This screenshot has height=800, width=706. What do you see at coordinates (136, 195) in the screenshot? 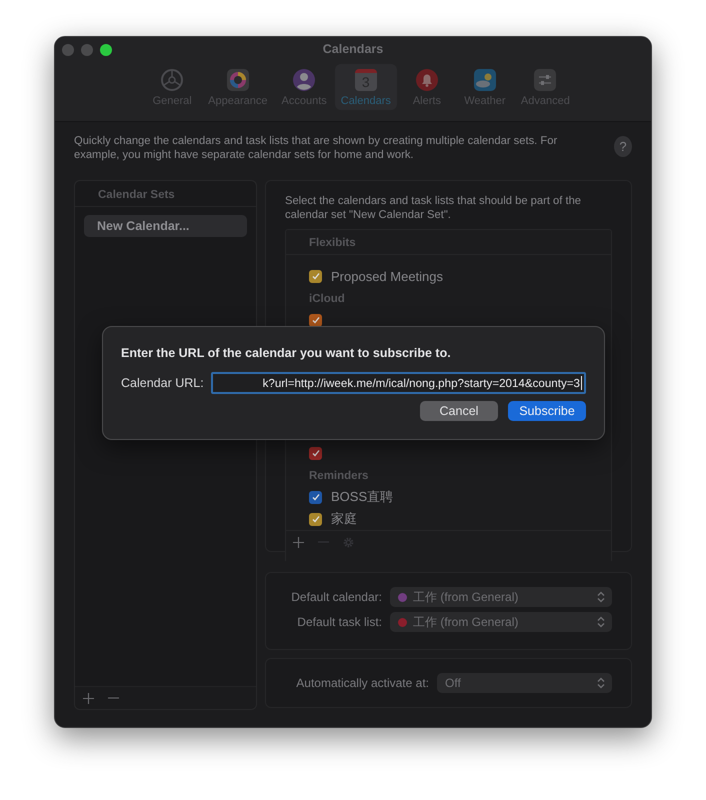
I see `column-header: Calendar Sets` at bounding box center [136, 195].